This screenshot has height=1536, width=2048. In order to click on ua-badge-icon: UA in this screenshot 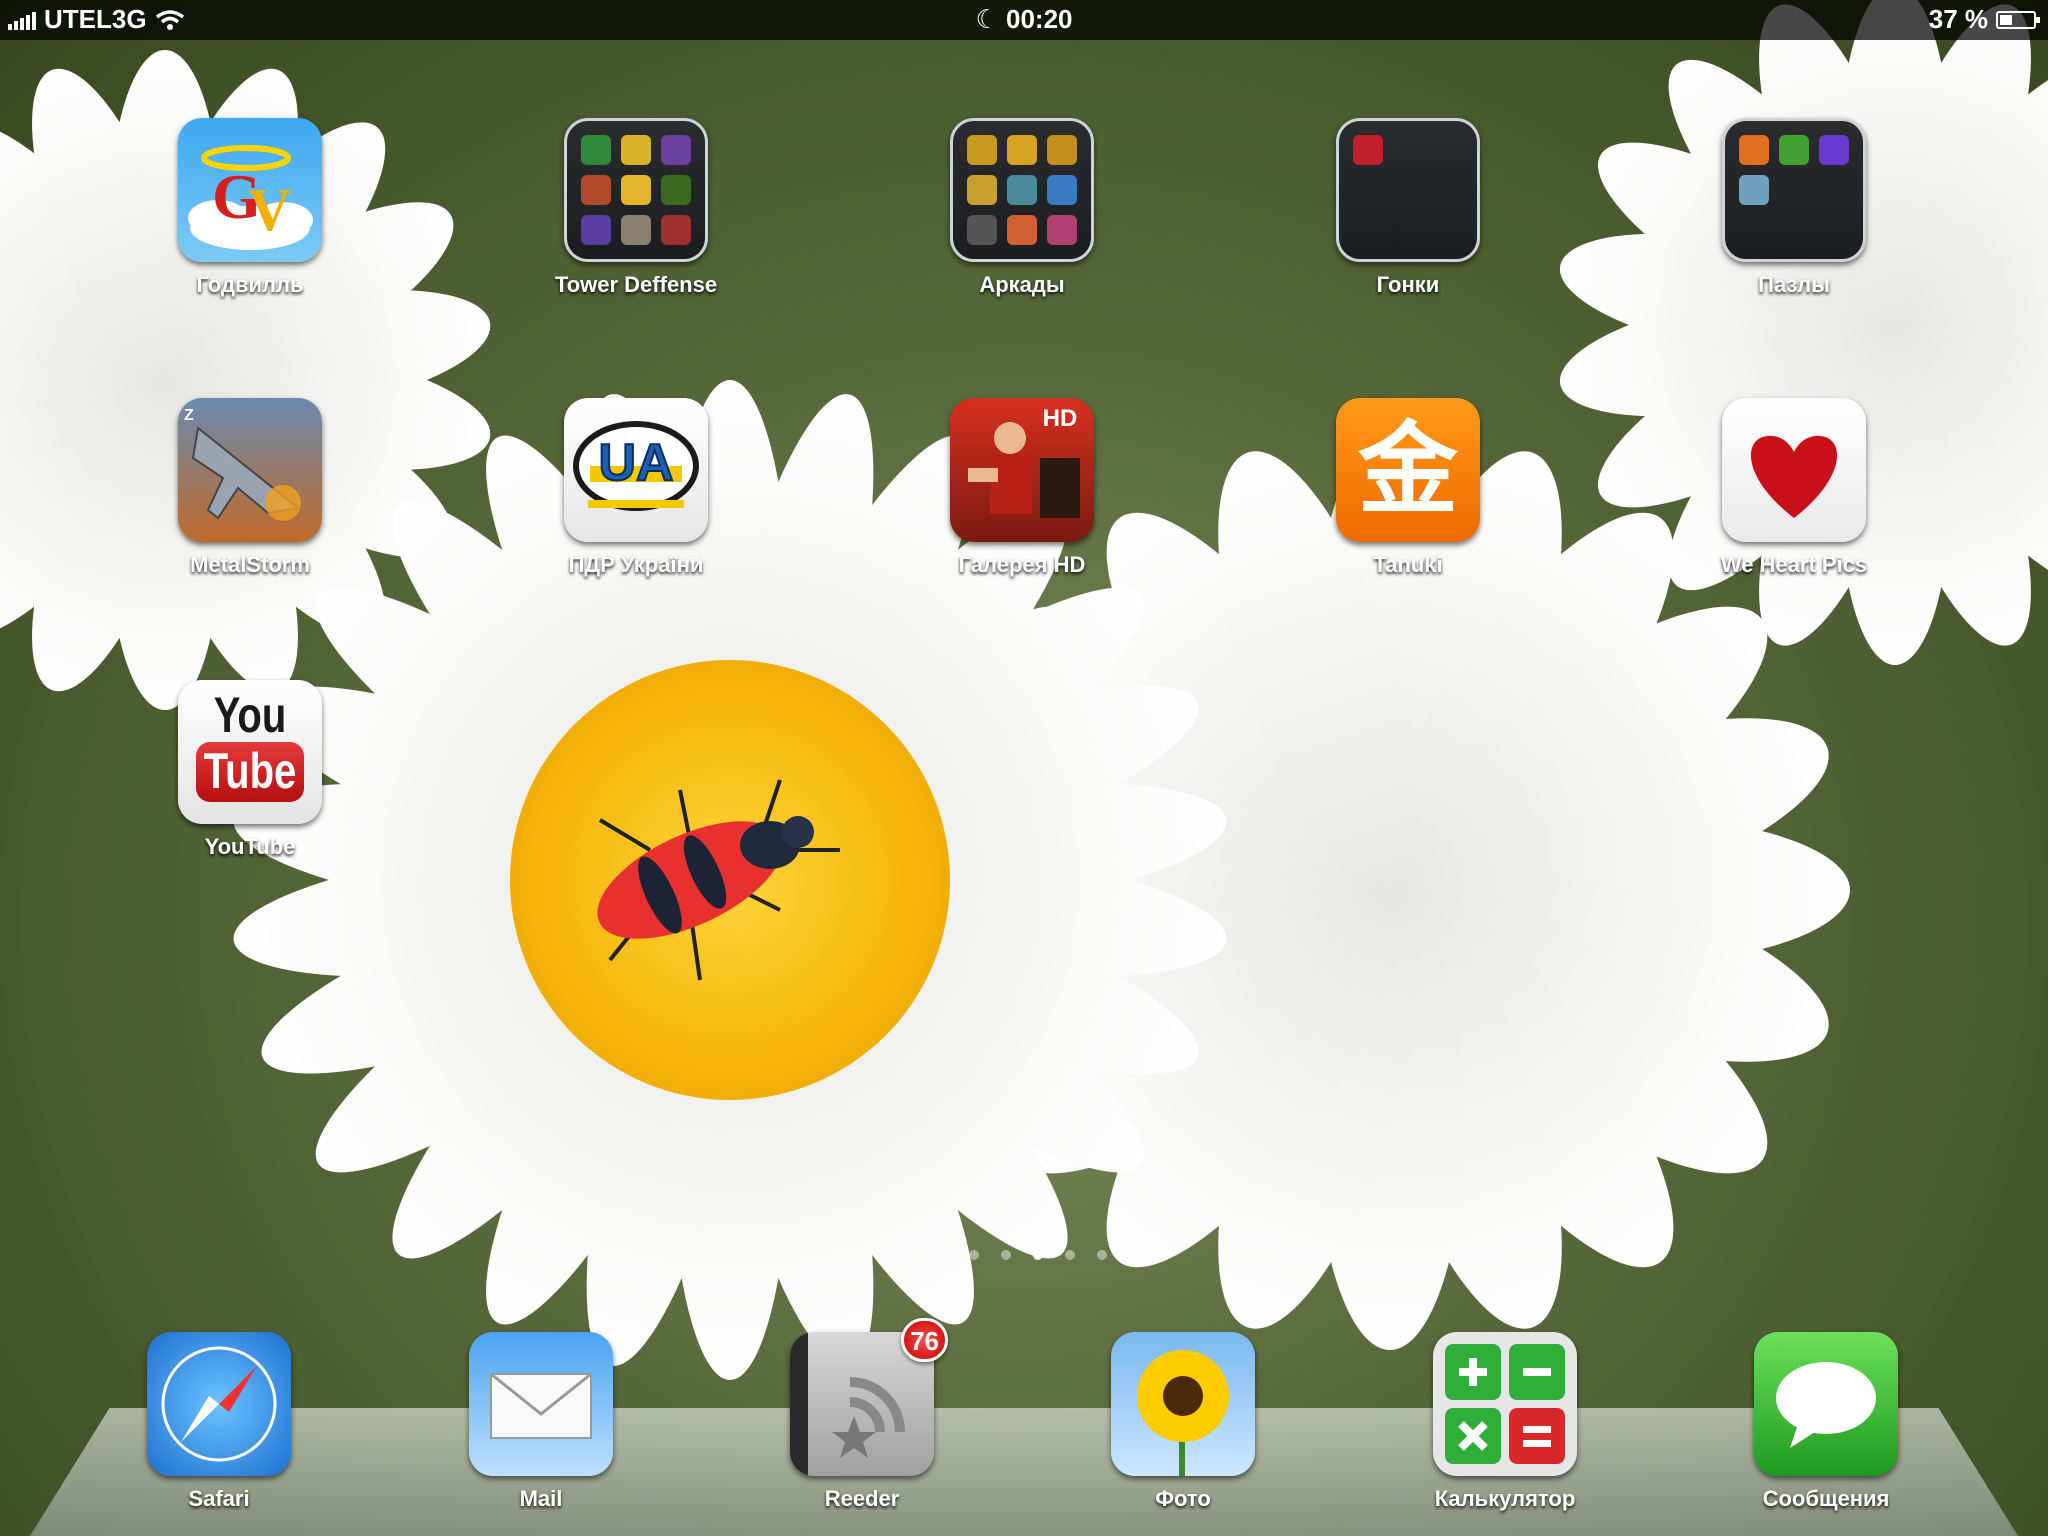, I will do `click(636, 470)`.